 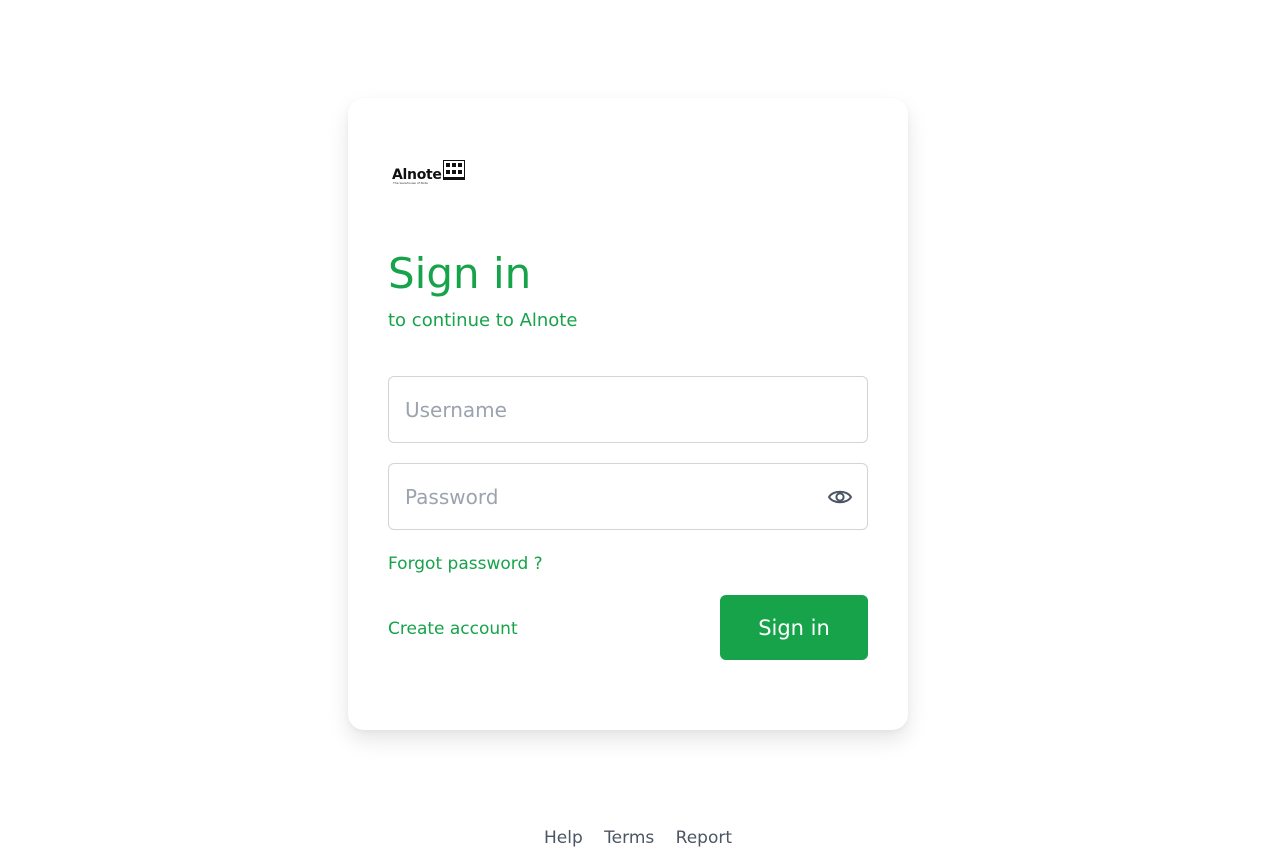 What do you see at coordinates (417, 175) in the screenshot?
I see `logo-wordmark: Alnote` at bounding box center [417, 175].